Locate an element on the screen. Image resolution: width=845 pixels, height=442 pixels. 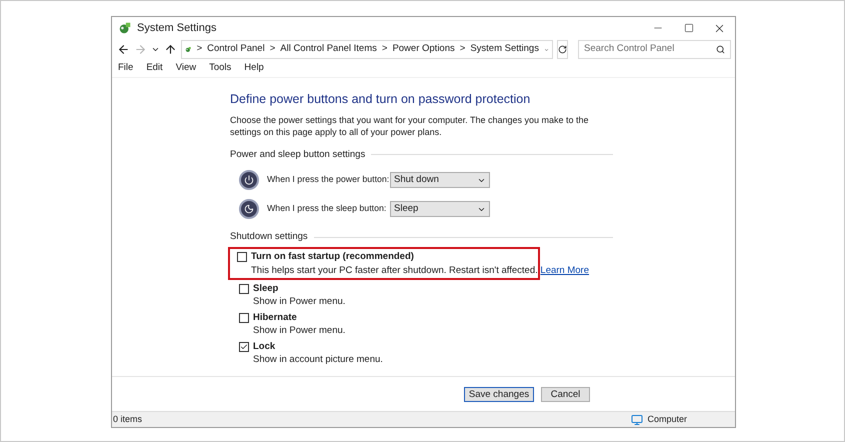
chevron-down-icon is located at coordinates (155, 49).